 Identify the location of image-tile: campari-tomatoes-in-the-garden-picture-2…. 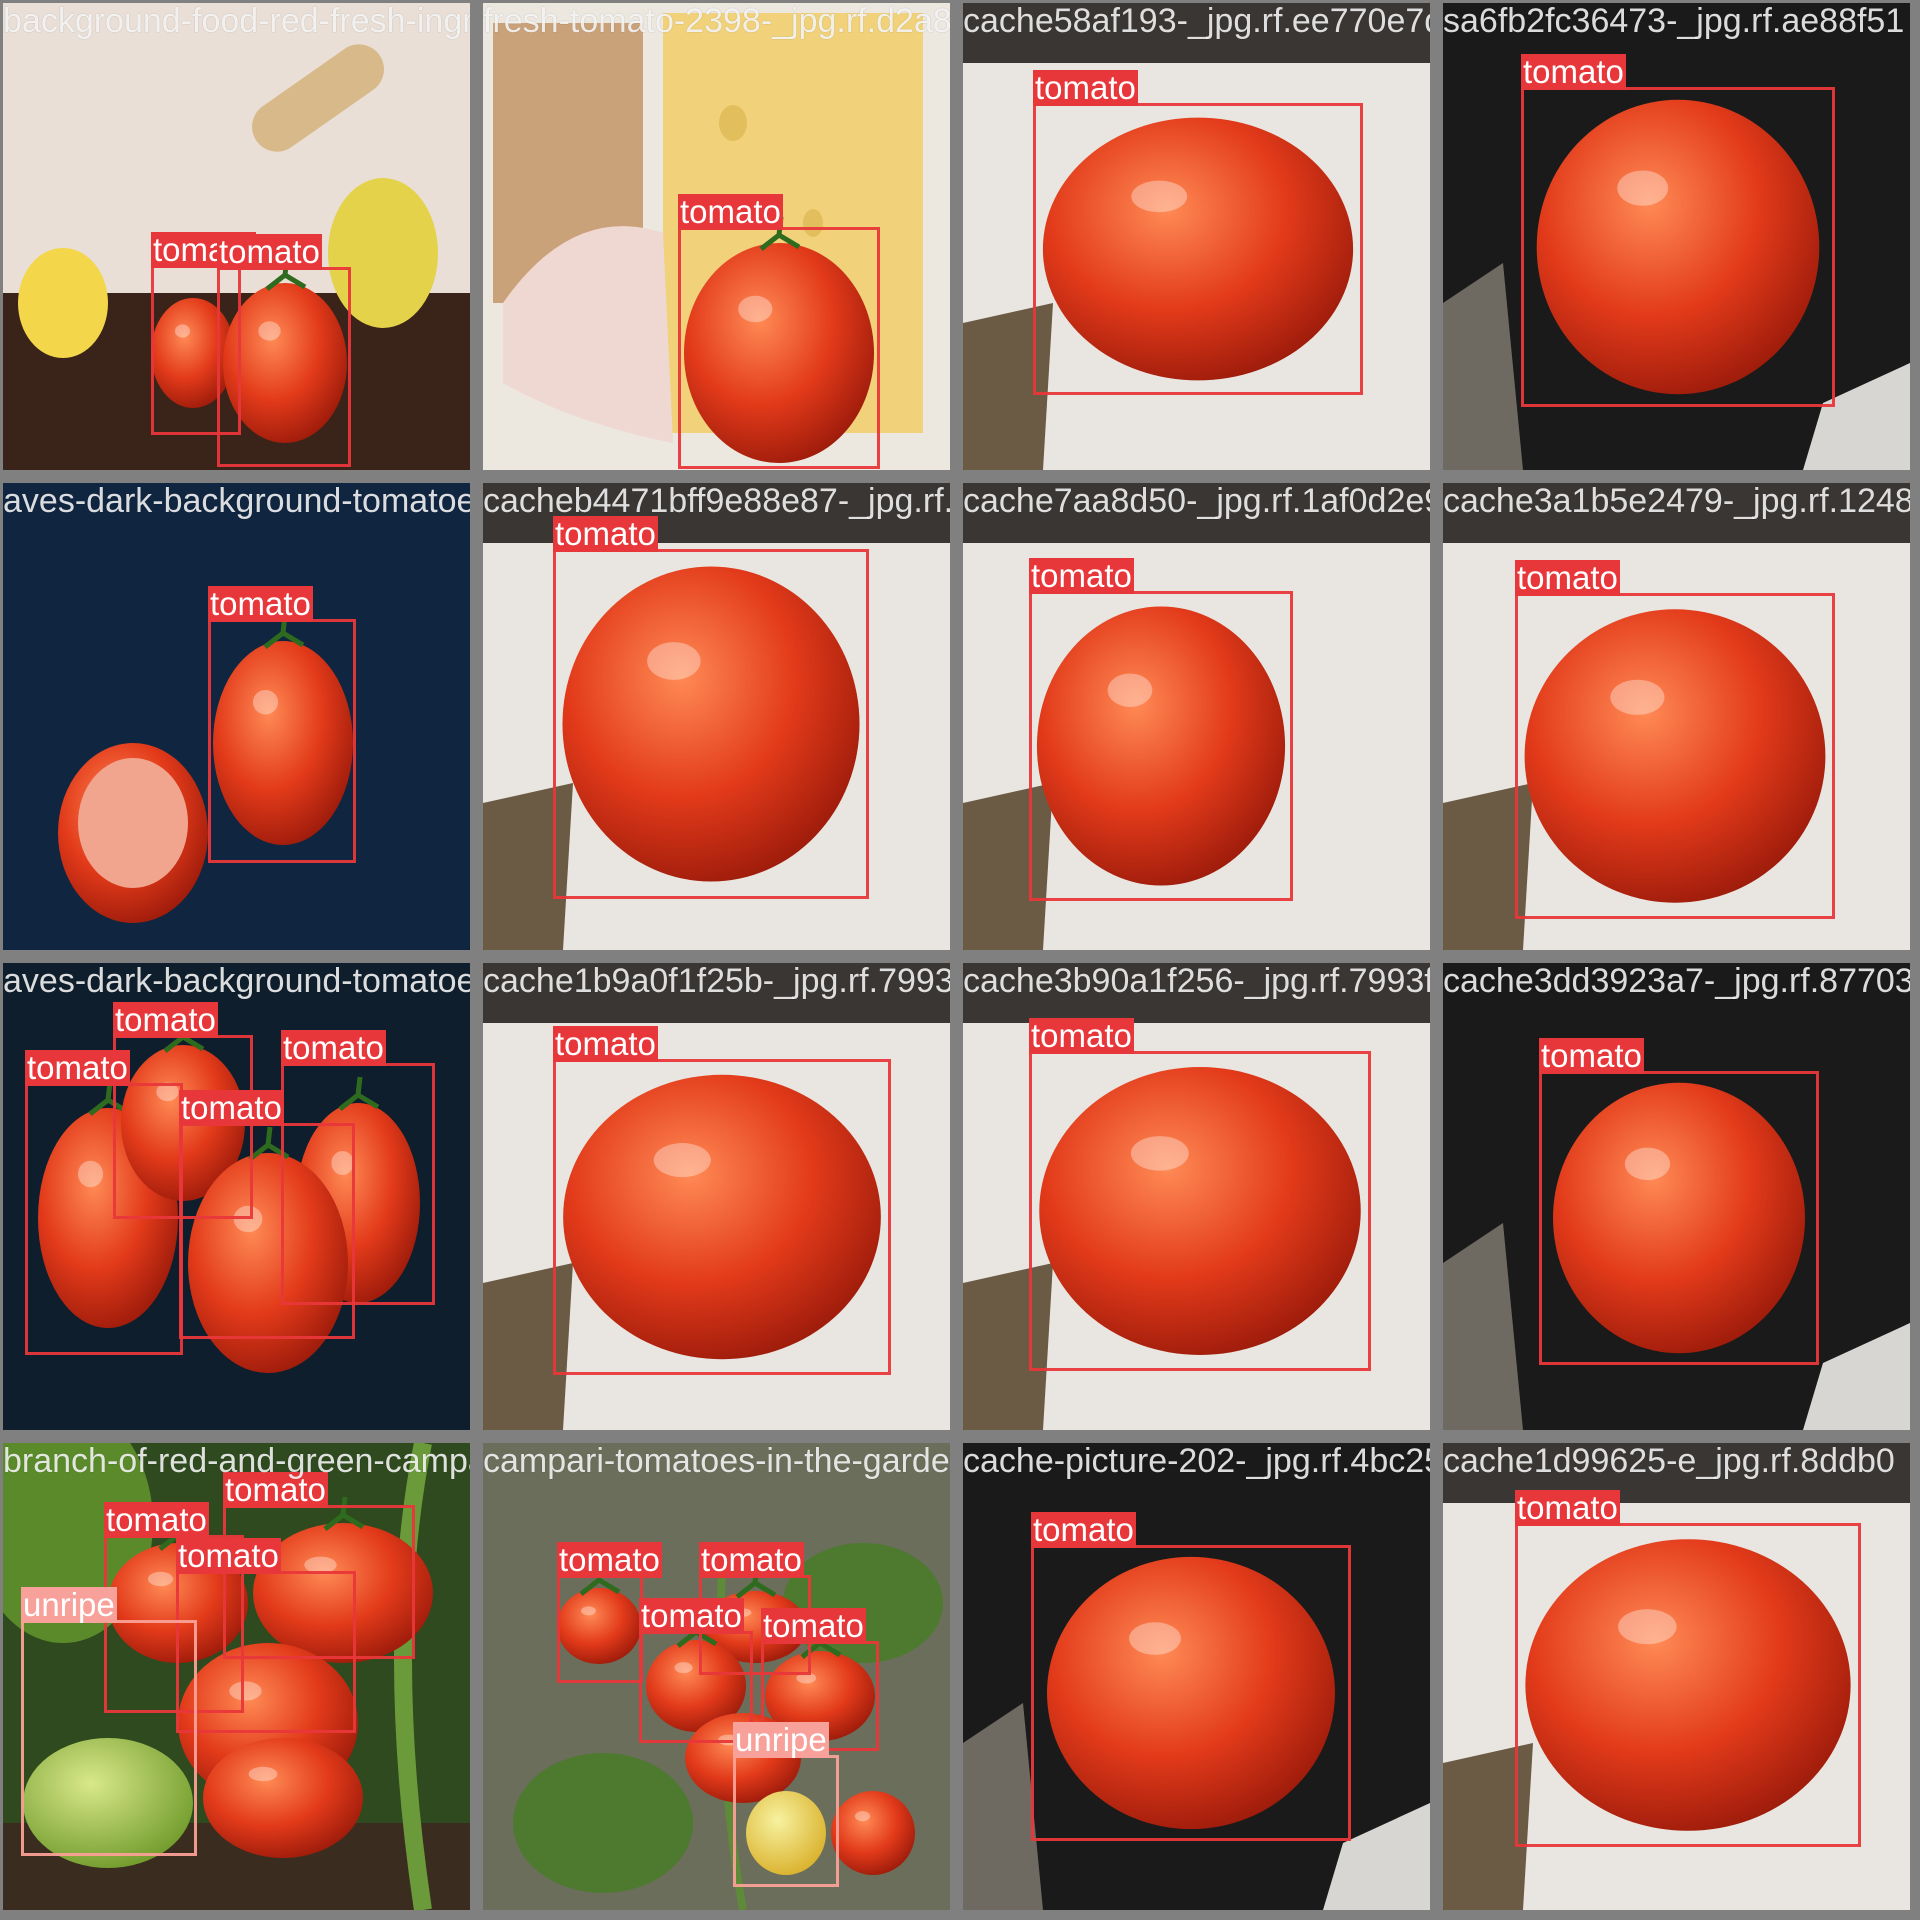
(716, 1676).